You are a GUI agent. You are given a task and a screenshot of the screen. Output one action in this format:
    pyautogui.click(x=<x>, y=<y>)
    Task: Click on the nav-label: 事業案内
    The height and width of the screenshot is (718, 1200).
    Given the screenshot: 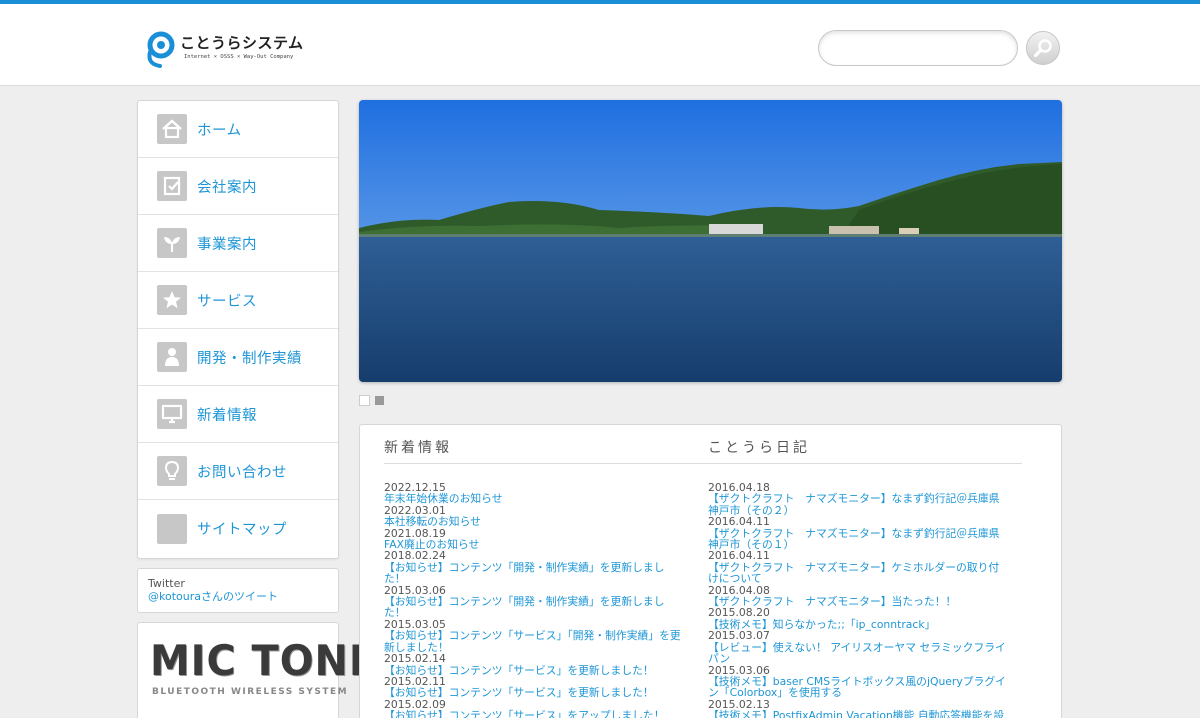 What is the action you would take?
    pyautogui.click(x=227, y=244)
    